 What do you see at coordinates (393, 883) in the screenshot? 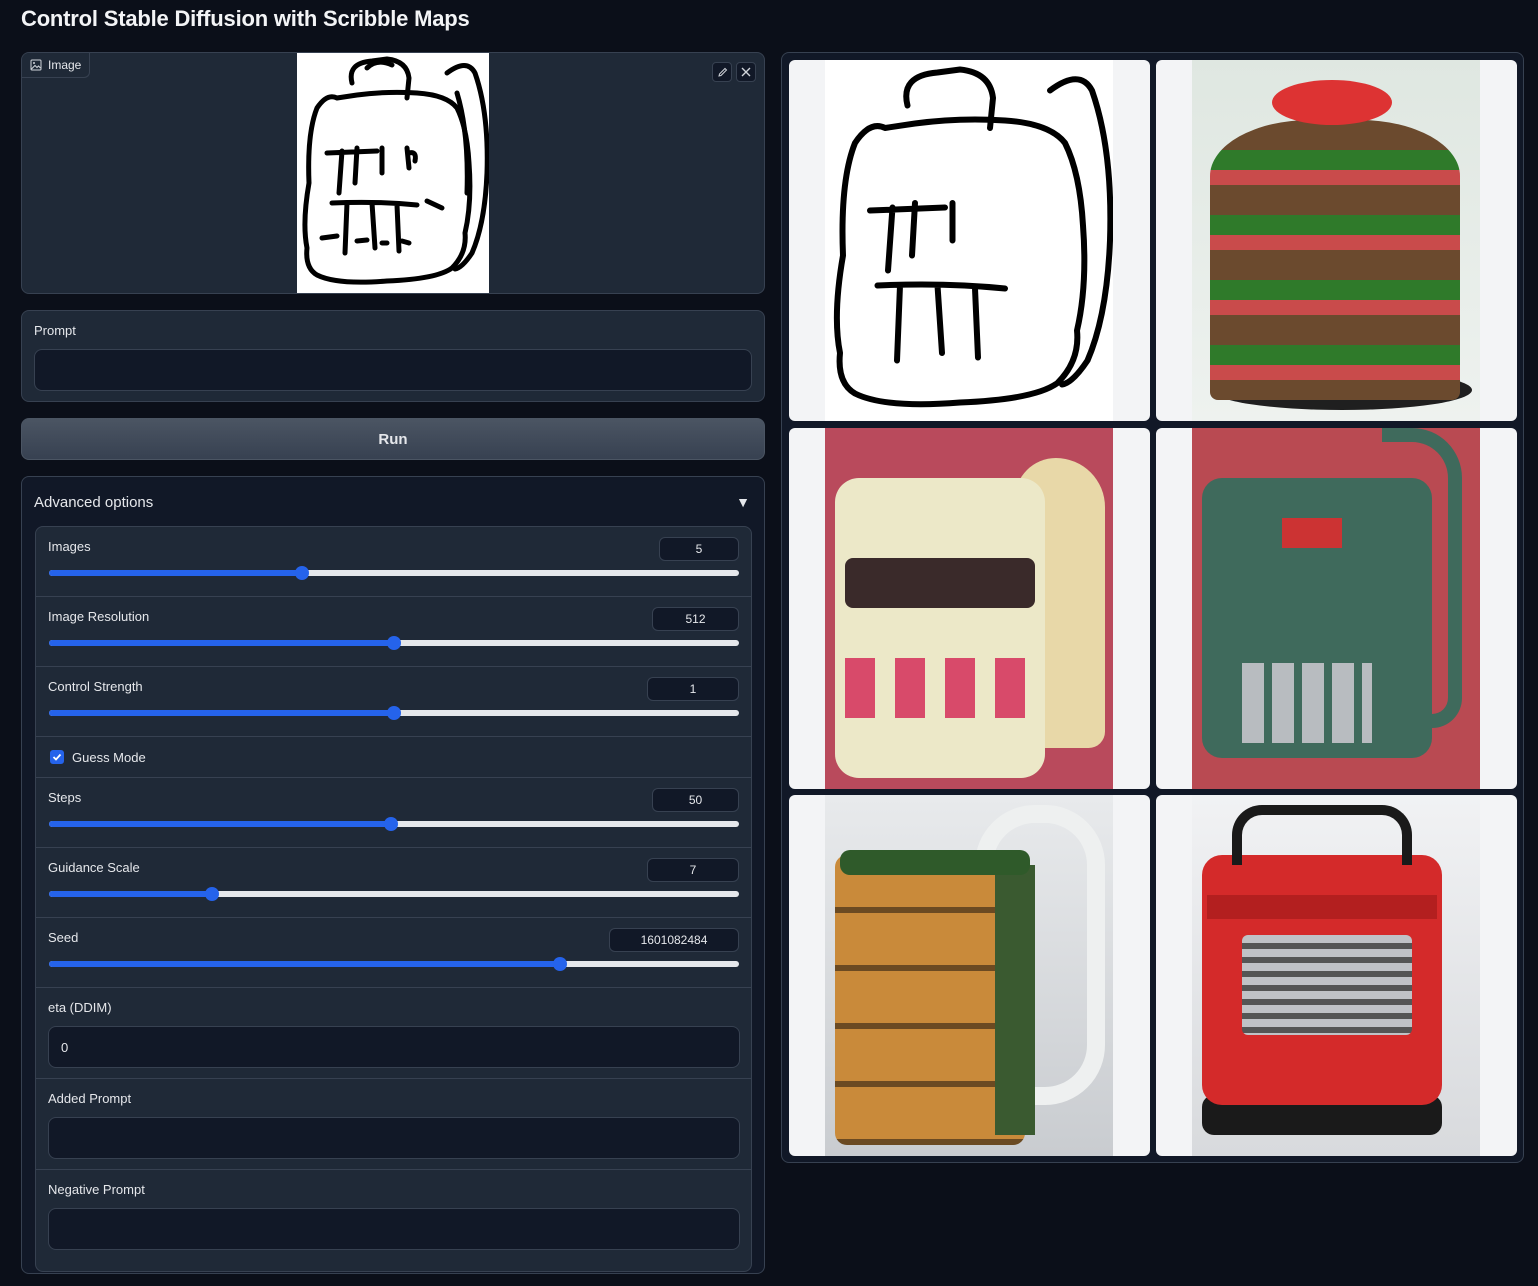
I see `guidance-row: Guidance Scale 7` at bounding box center [393, 883].